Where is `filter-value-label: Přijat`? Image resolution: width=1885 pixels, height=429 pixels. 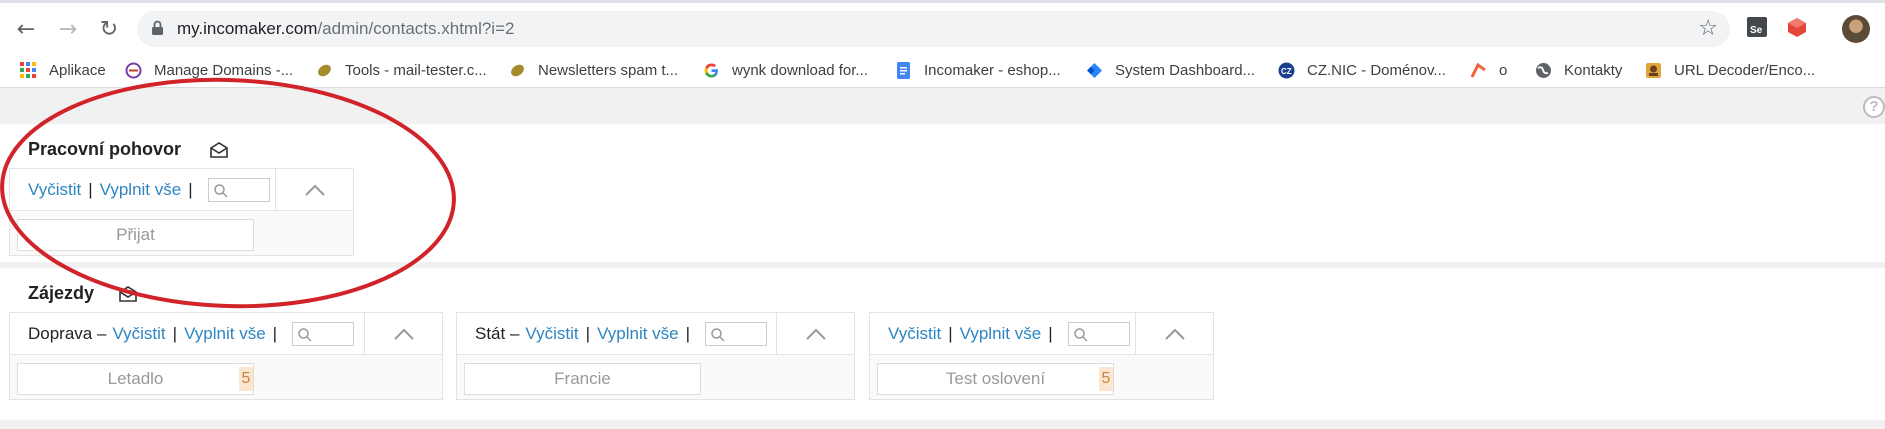
filter-value-label: Přijat is located at coordinates (135, 234).